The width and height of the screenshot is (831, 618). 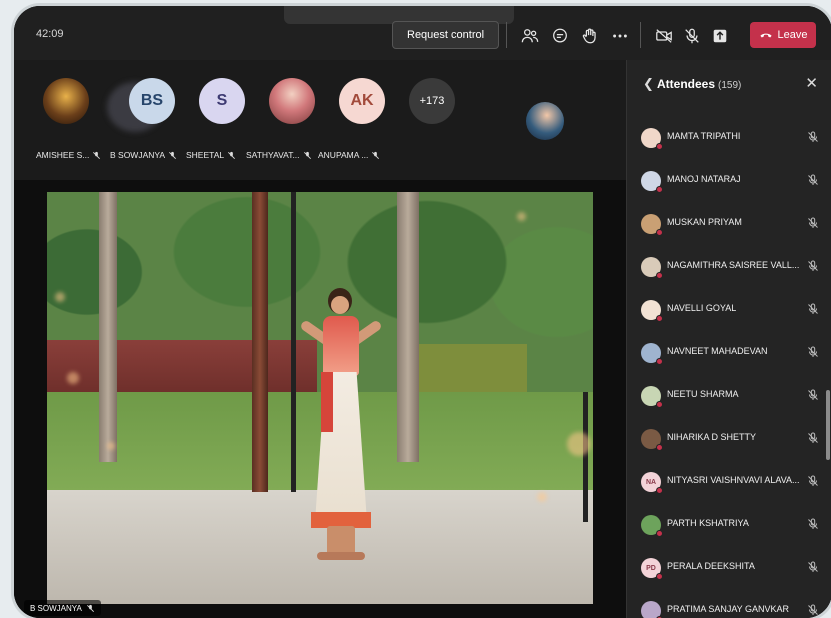 I want to click on participant-tile: AK, so click(x=362, y=101).